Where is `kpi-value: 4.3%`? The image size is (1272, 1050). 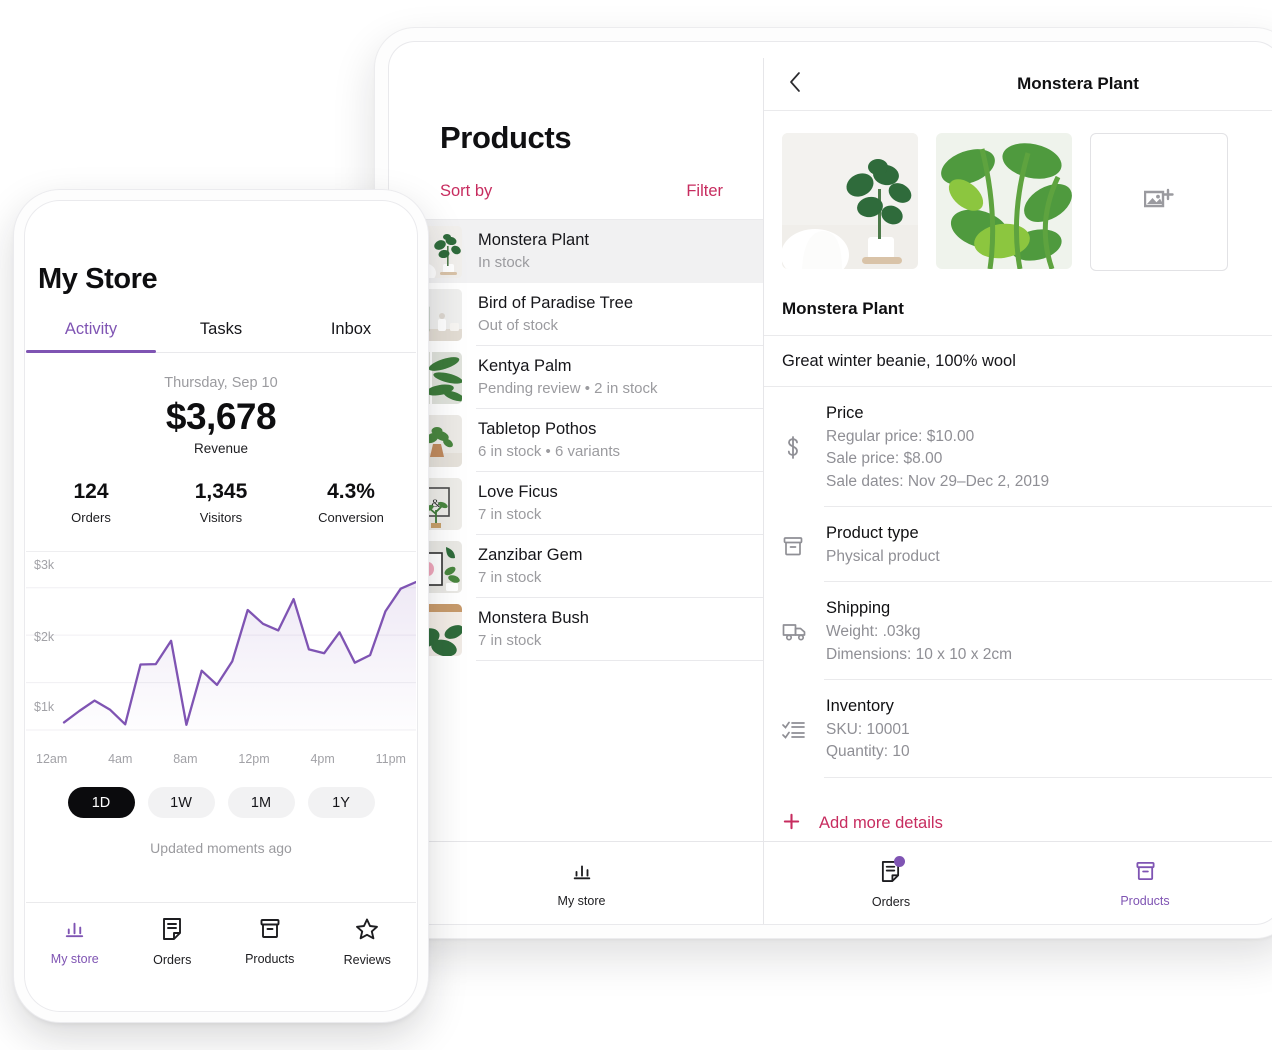
kpi-value: 4.3% is located at coordinates (351, 491).